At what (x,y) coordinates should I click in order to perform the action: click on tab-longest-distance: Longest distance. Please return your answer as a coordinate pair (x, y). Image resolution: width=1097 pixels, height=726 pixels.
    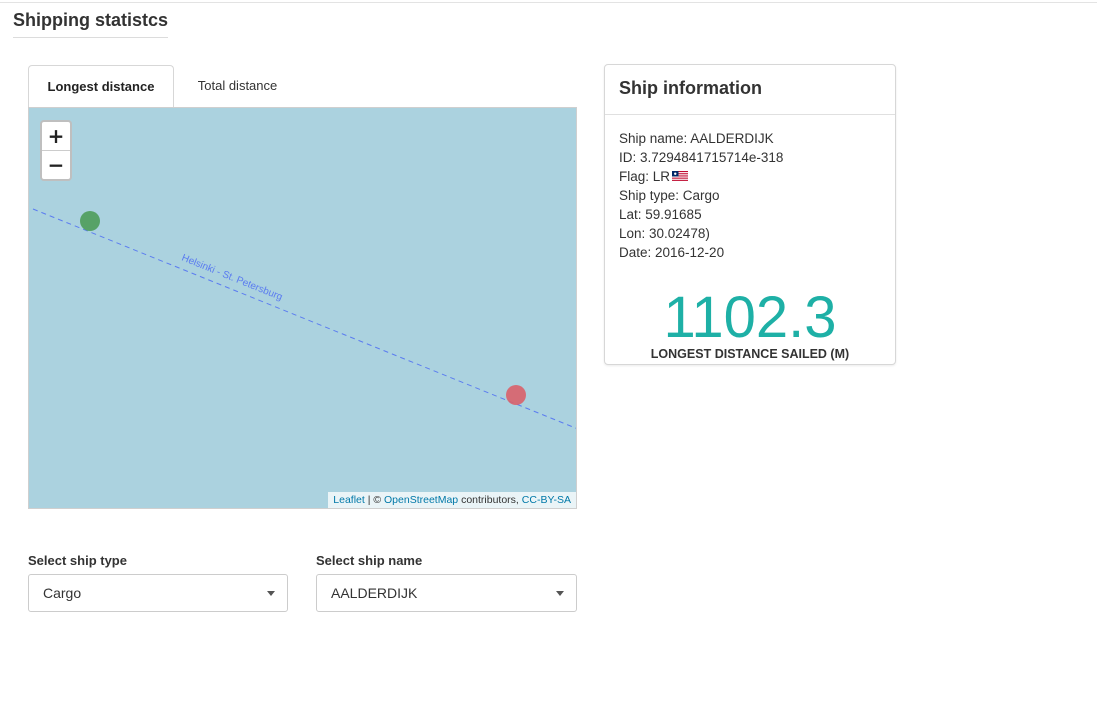
    Looking at the image, I should click on (101, 87).